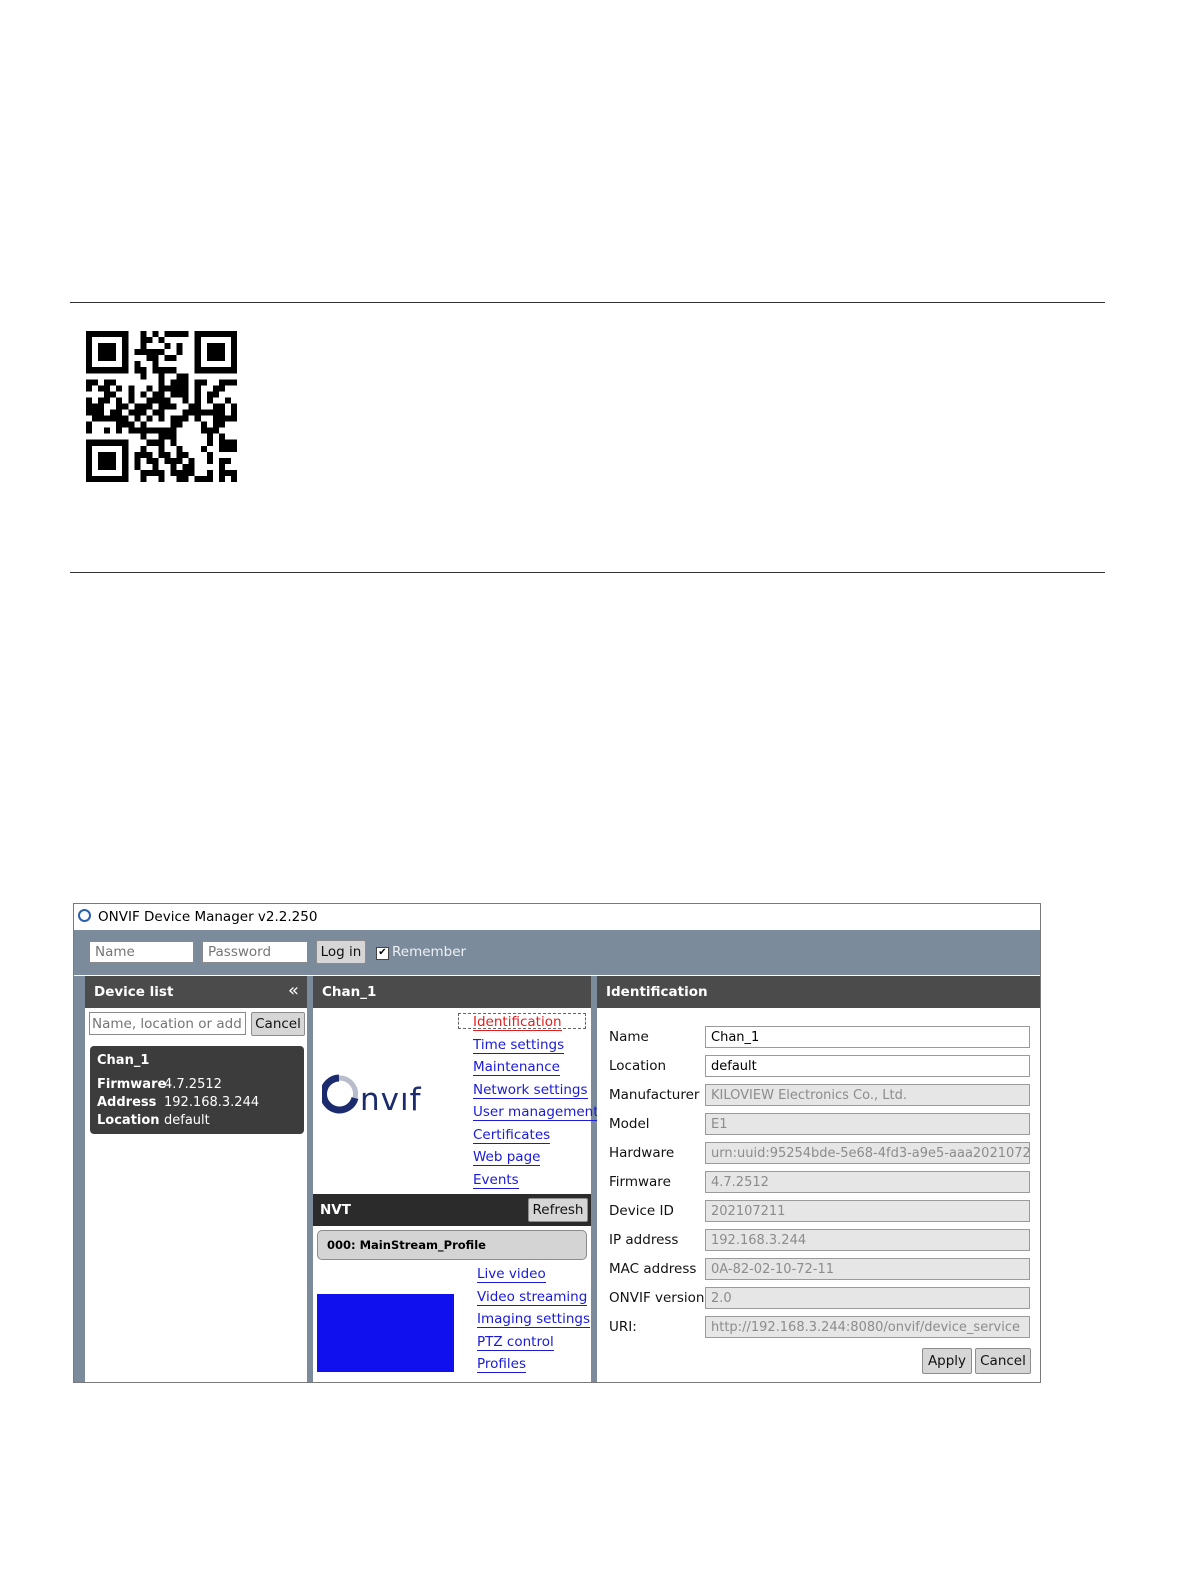 This screenshot has height=1588, width=1191. I want to click on profile-name: 000: MainStream_Profile, so click(406, 1245).